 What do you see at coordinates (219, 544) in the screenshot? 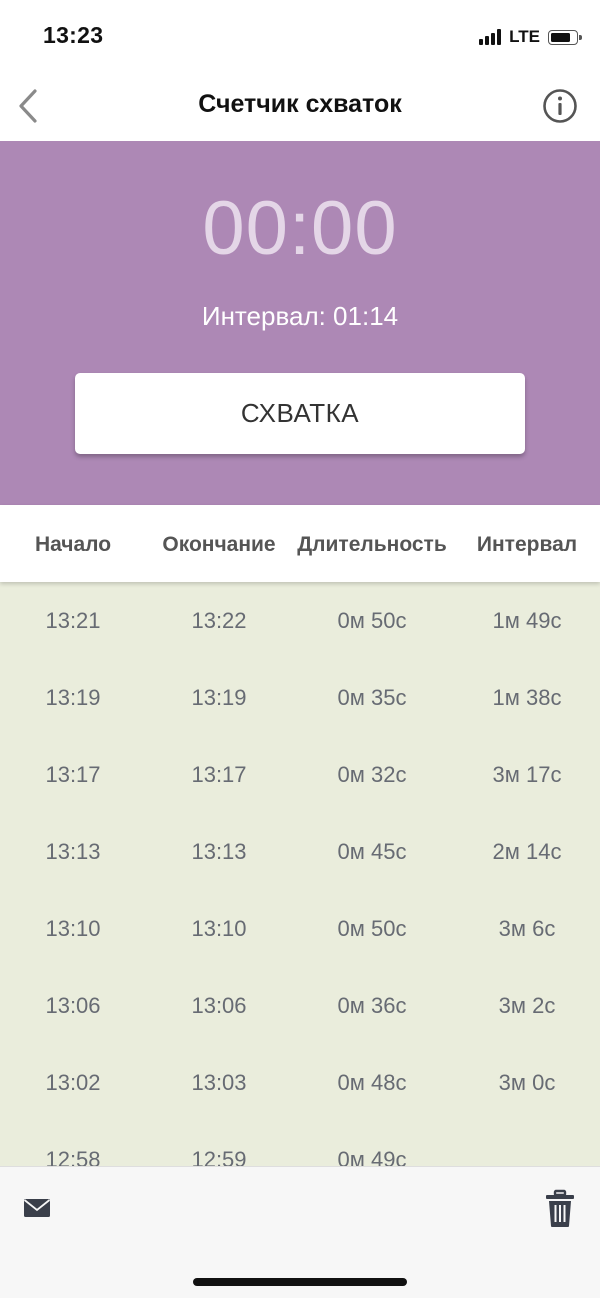
I see `column-header-end: Окончание` at bounding box center [219, 544].